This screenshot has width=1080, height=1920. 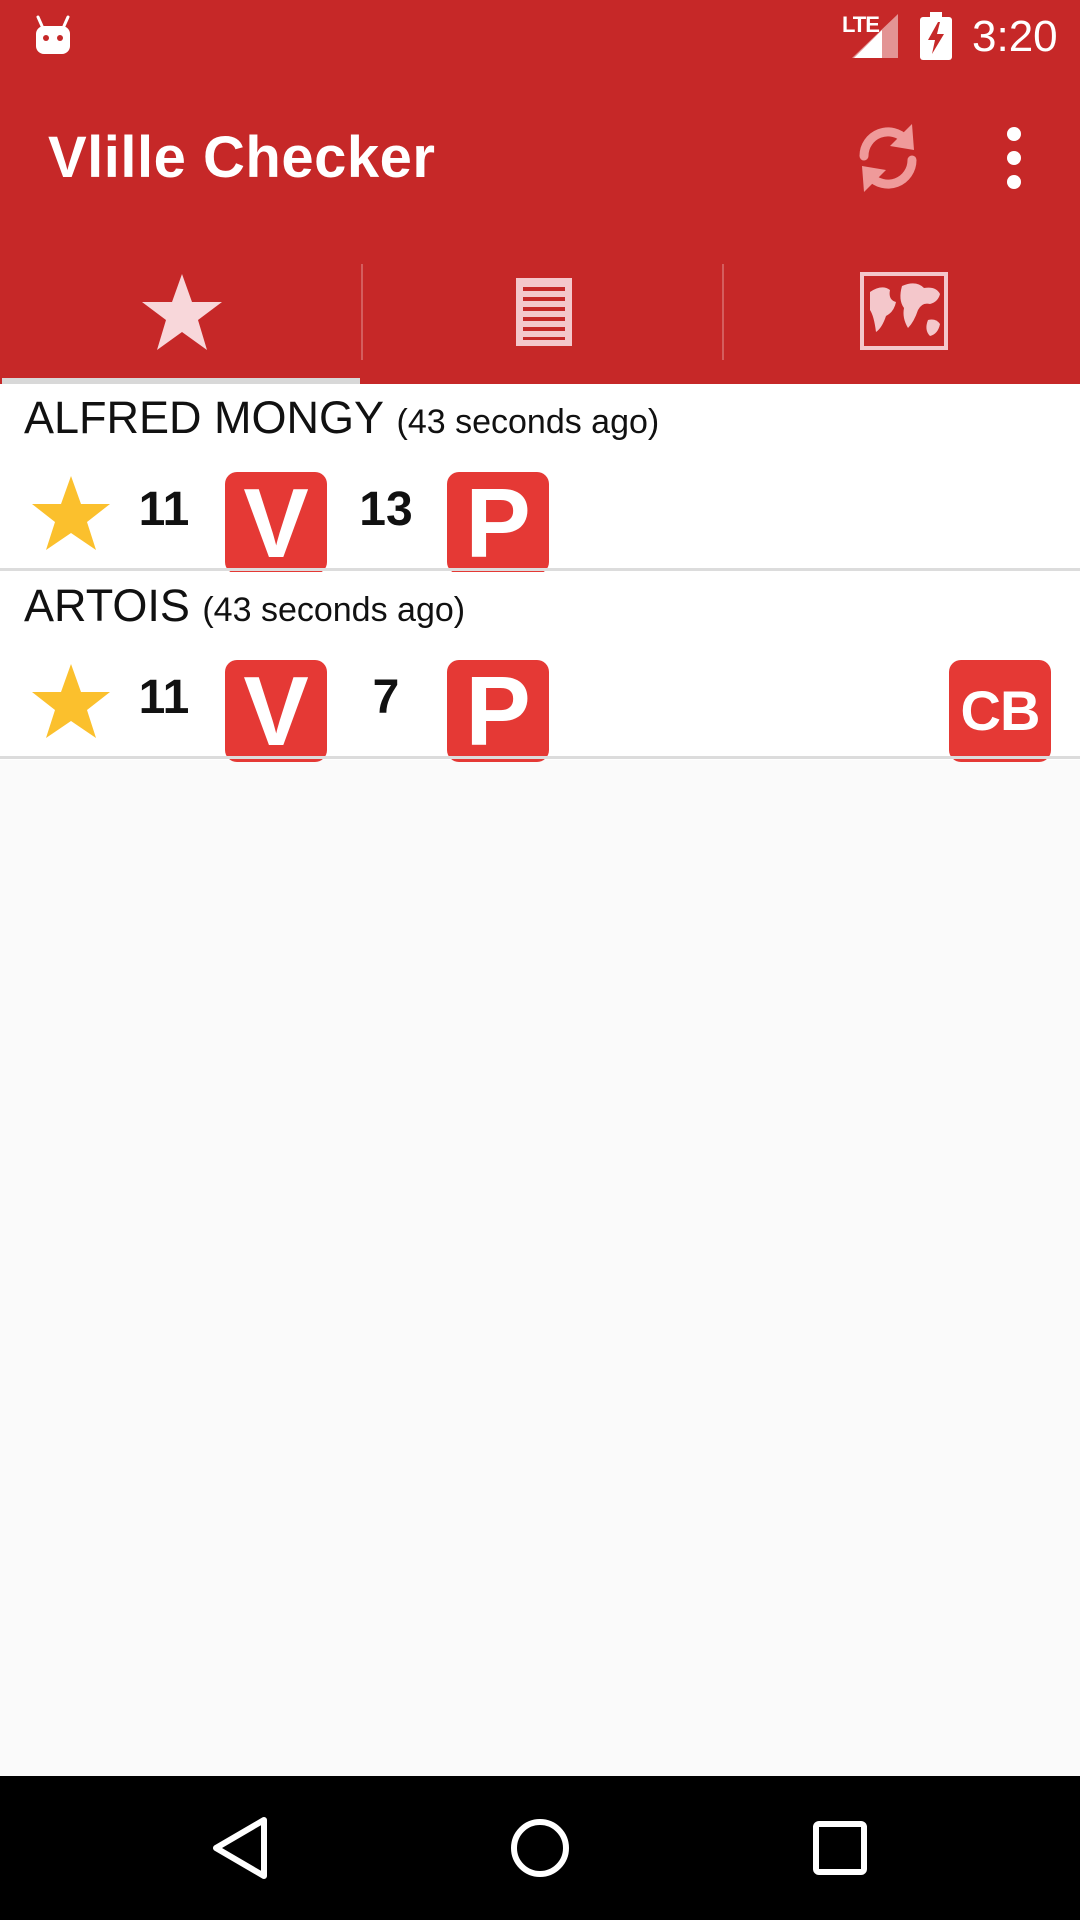 I want to click on star-icon, so click(x=182, y=312).